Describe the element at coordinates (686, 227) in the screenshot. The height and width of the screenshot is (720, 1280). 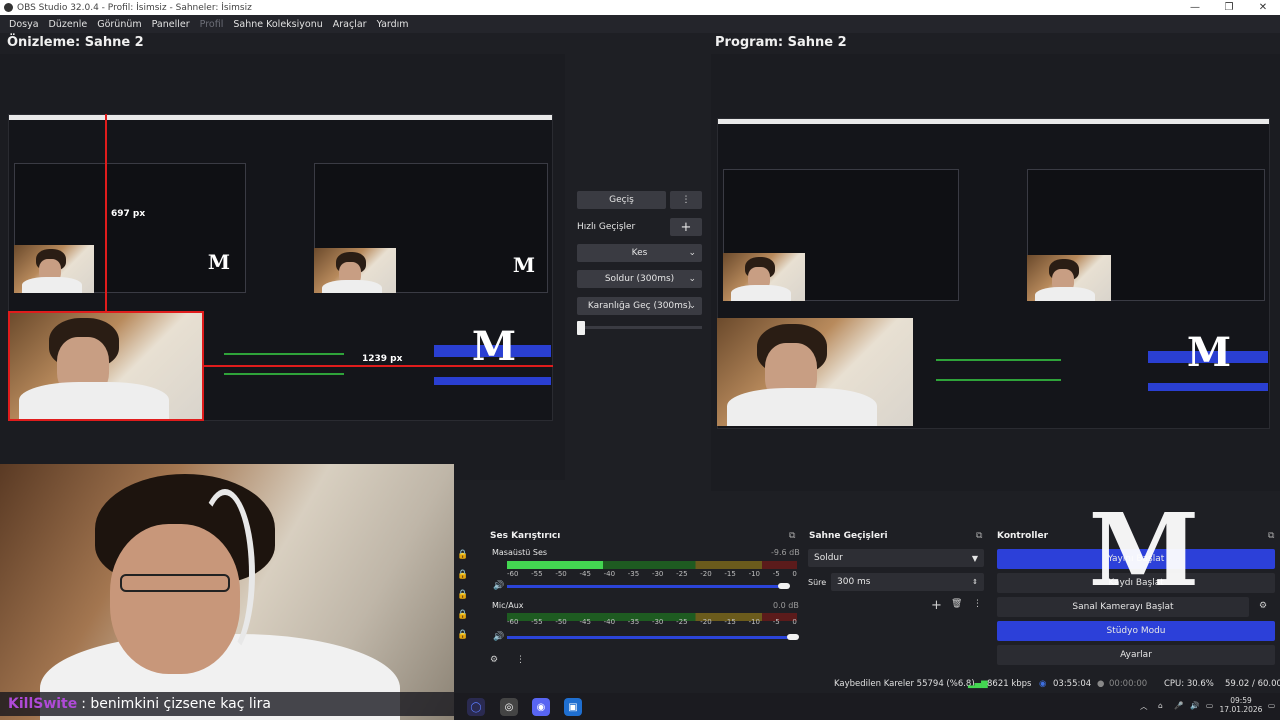
I see `add-quick-transition-button: +` at that location.